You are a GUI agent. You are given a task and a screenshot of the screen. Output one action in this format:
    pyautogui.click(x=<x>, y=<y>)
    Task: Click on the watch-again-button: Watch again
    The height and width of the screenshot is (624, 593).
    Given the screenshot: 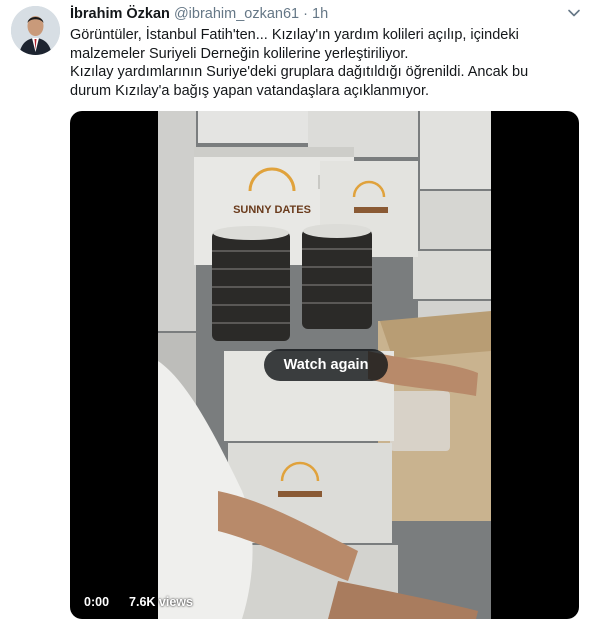 What is the action you would take?
    pyautogui.click(x=326, y=365)
    